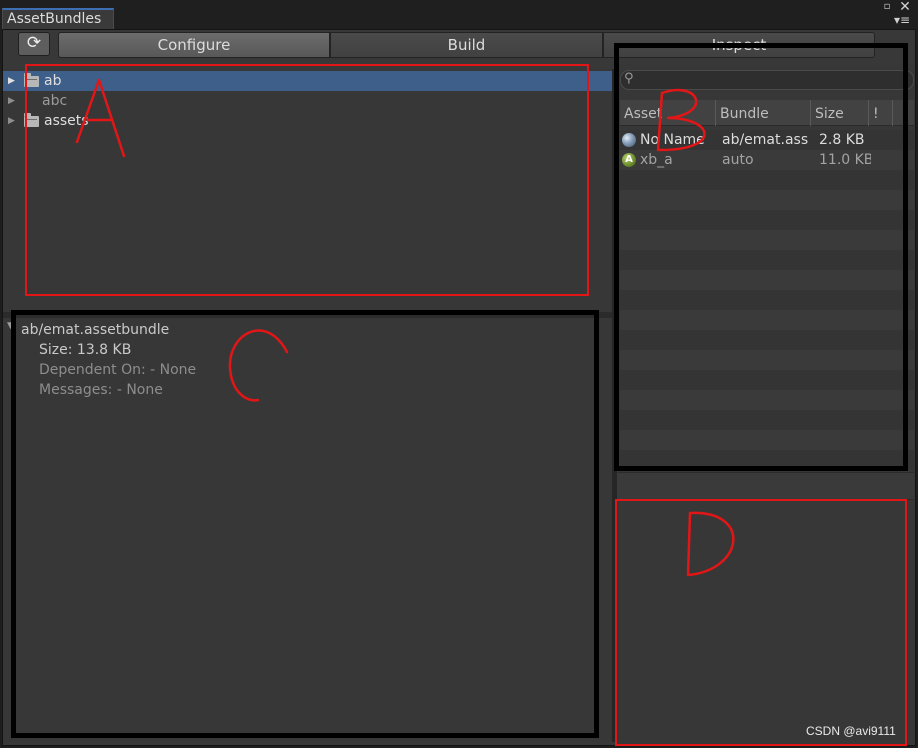 The height and width of the screenshot is (748, 918). I want to click on window-tab-assetbundles: AssetBundles, so click(58, 19).